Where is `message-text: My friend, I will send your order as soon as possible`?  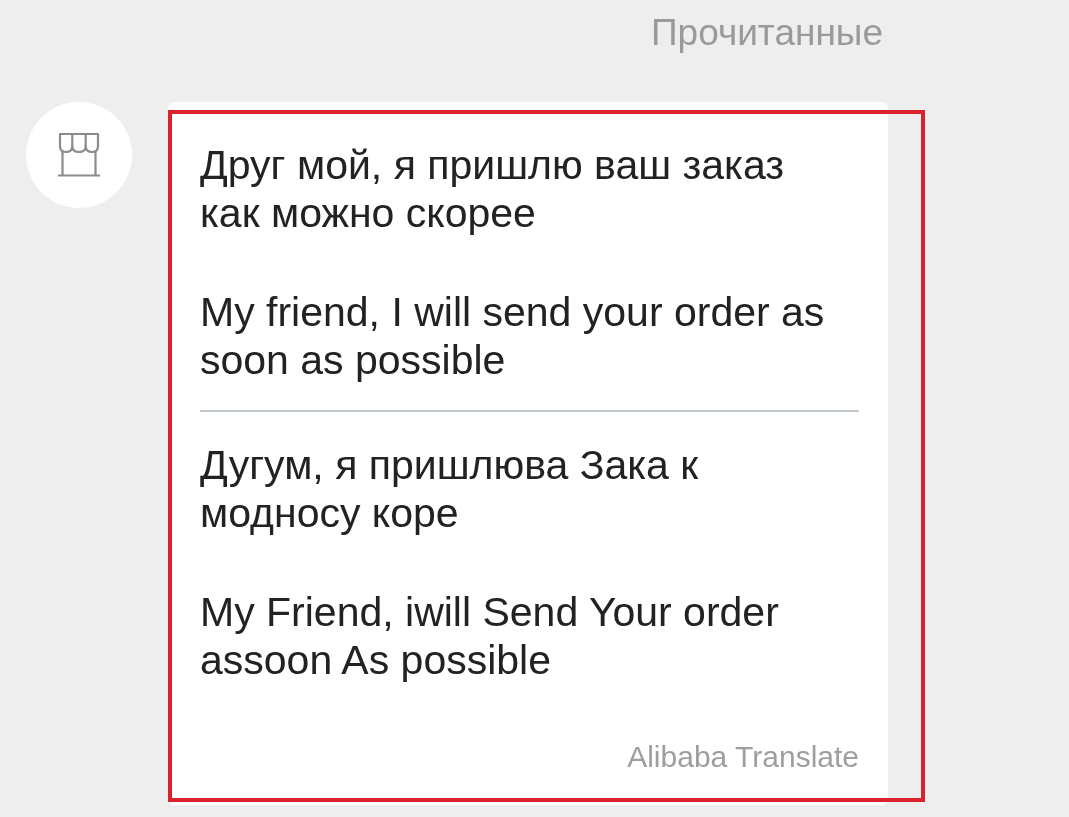 message-text: My friend, I will send your order as soon as possible is located at coordinates (513, 336).